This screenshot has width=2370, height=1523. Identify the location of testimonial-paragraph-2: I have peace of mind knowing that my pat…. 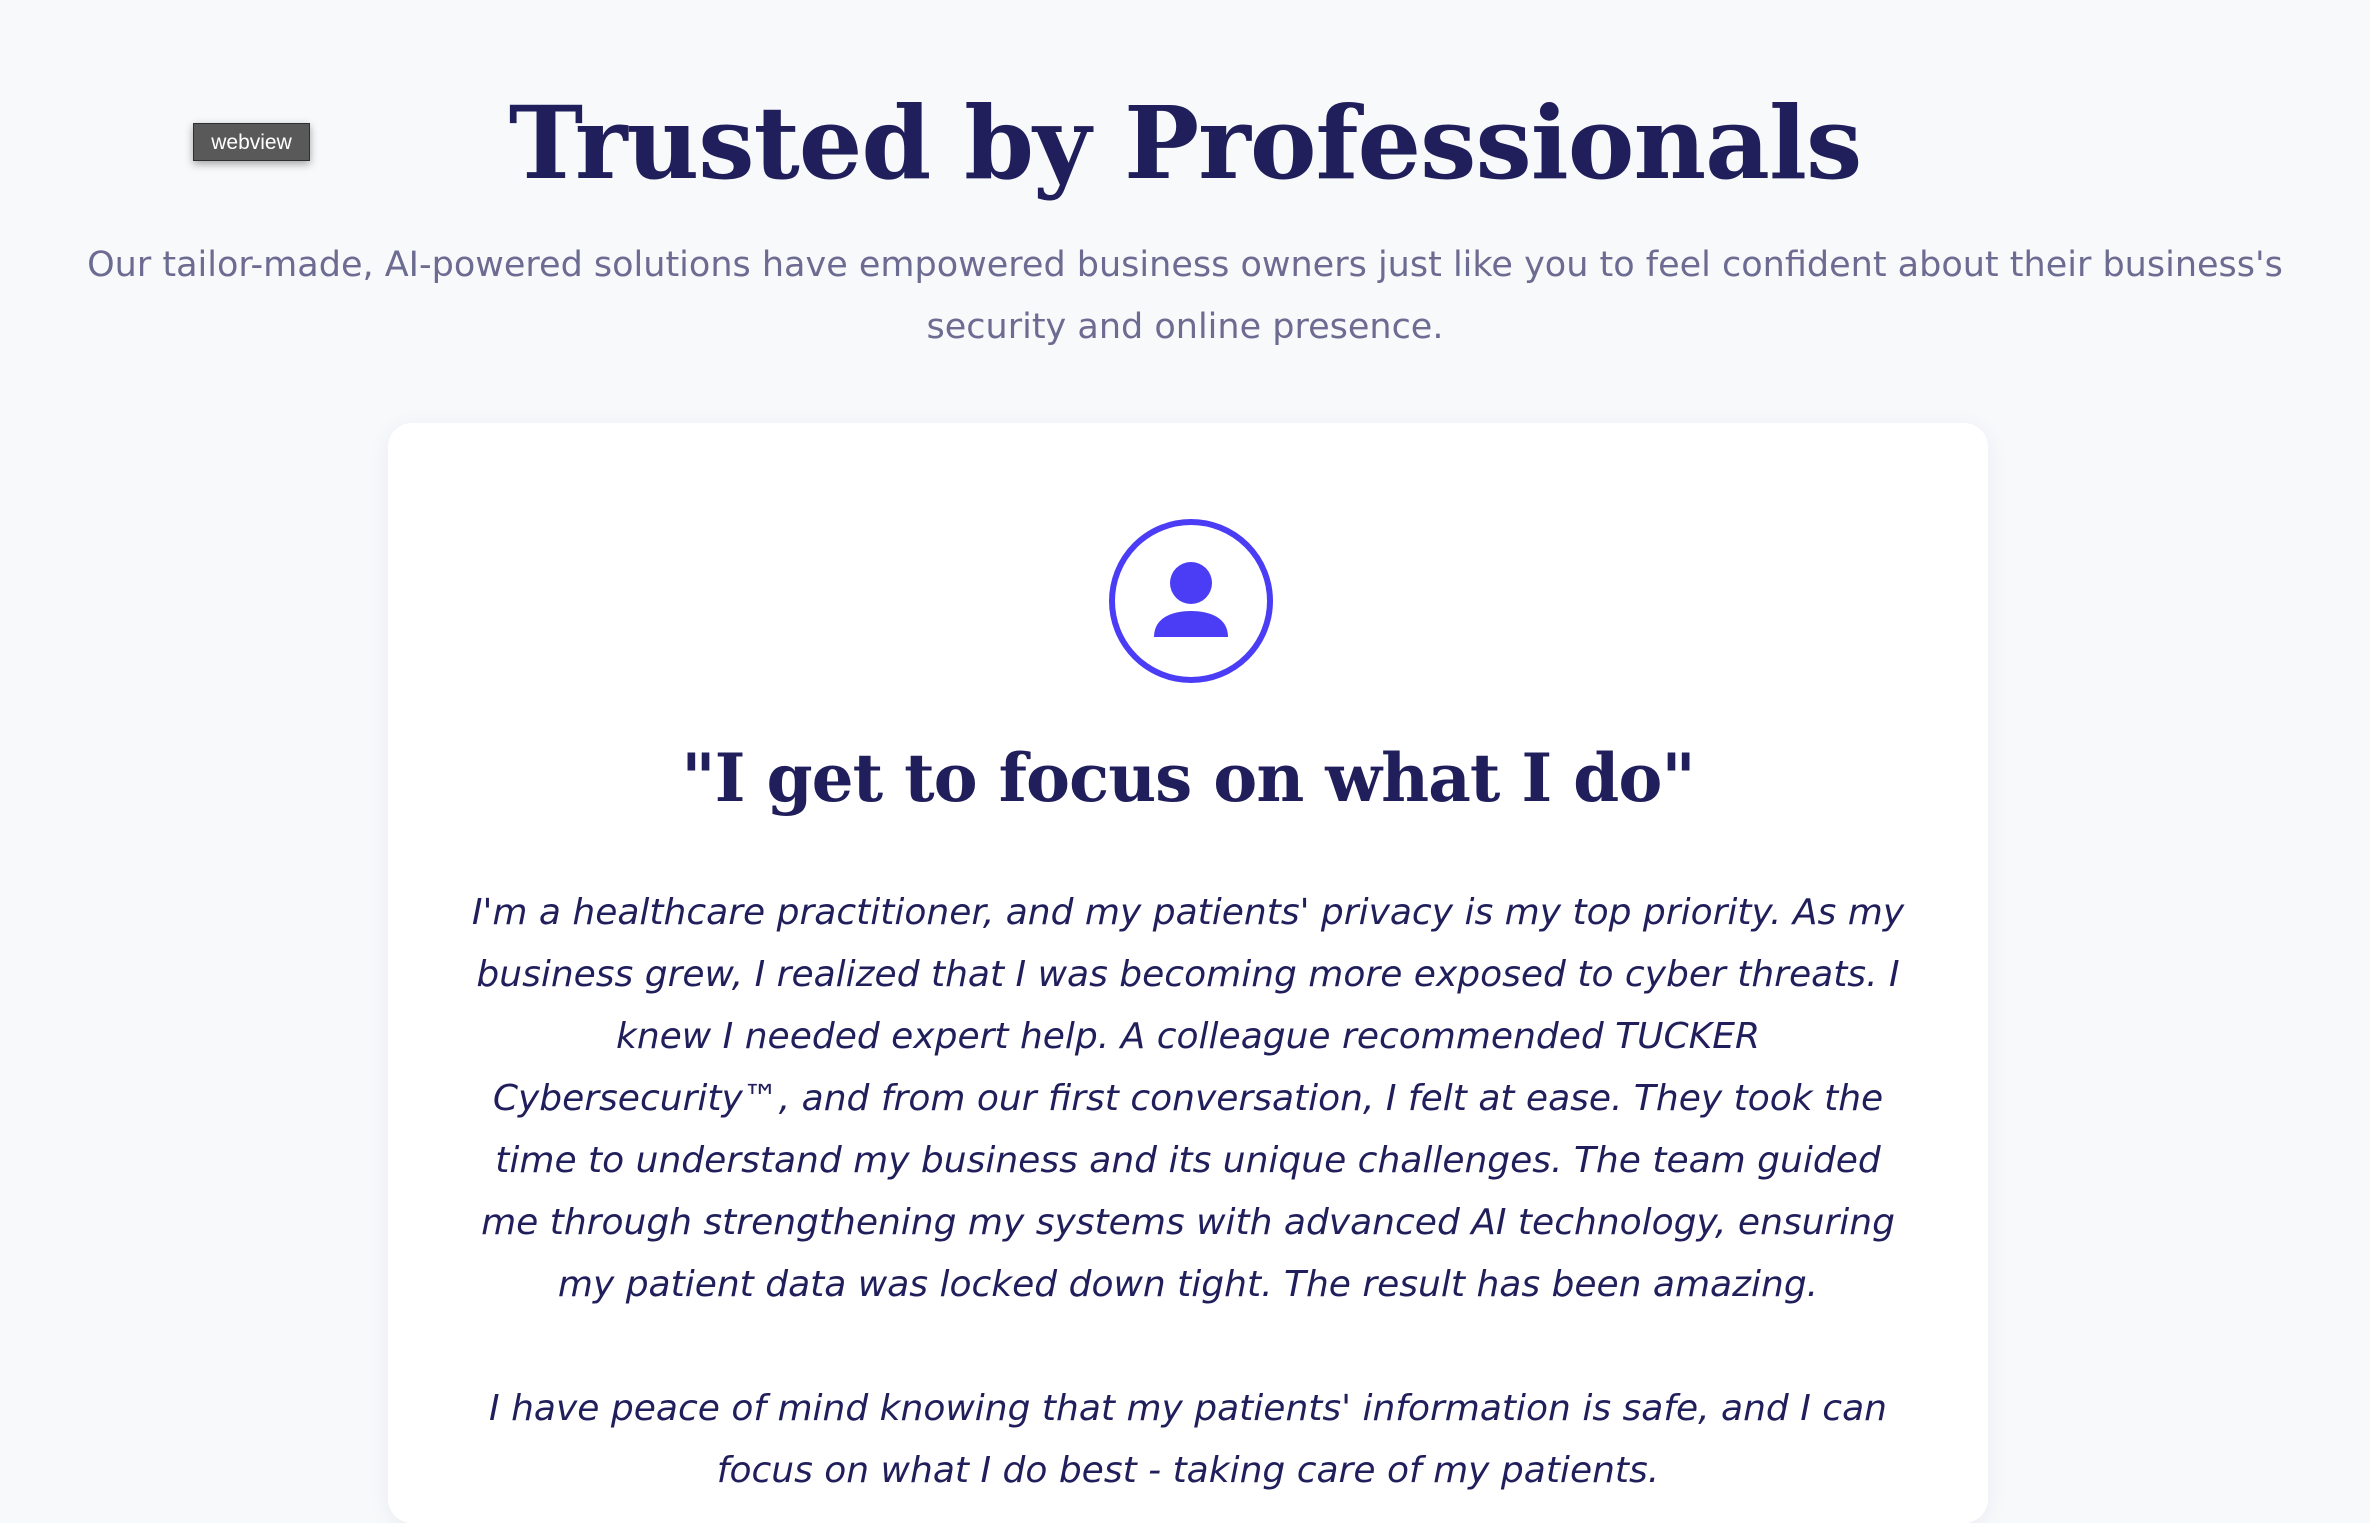
(1188, 1439).